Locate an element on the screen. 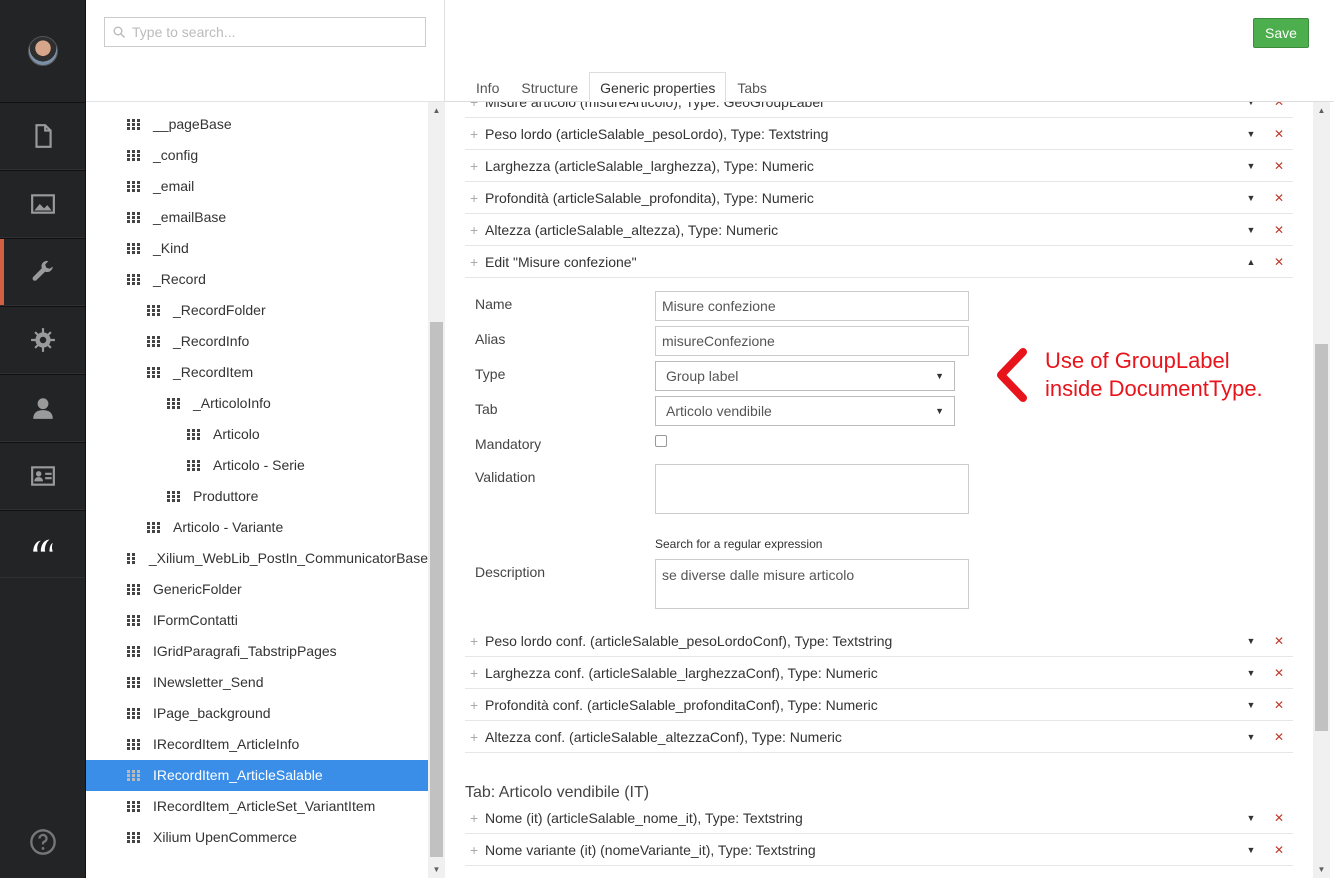 Image resolution: width=1334 pixels, height=878 pixels. nav-media is located at coordinates (42, 204).